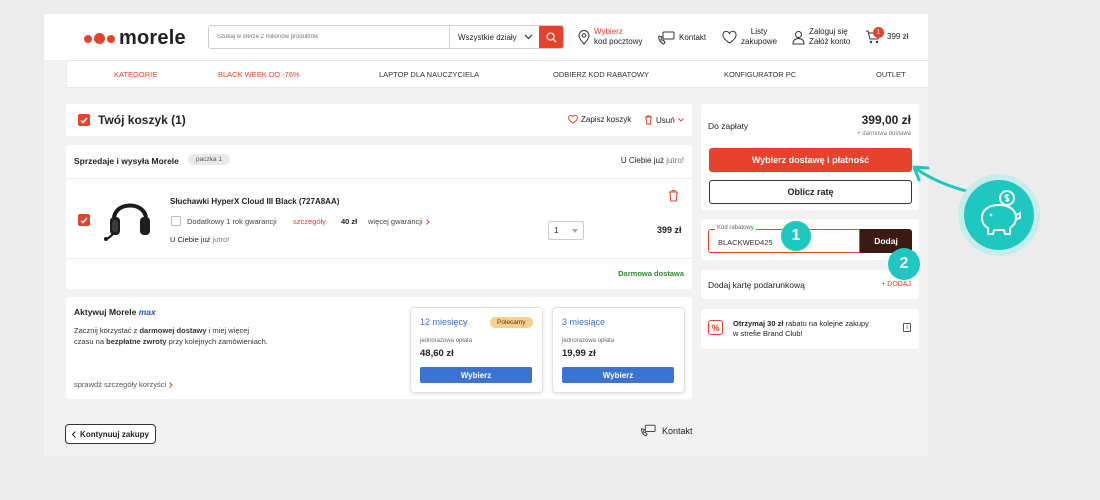 This screenshot has height=500, width=1100. Describe the element at coordinates (429, 74) in the screenshot. I see `nav-teacher-laptop: LAPTOP DLA NAUCZYCIELA` at that location.